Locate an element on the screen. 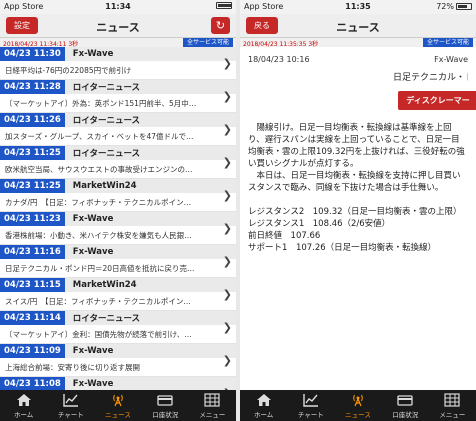 The height and width of the screenshot is (421, 476). price-level-row: レジスタンス1 108.46（2/6安値） is located at coordinates (358, 224).